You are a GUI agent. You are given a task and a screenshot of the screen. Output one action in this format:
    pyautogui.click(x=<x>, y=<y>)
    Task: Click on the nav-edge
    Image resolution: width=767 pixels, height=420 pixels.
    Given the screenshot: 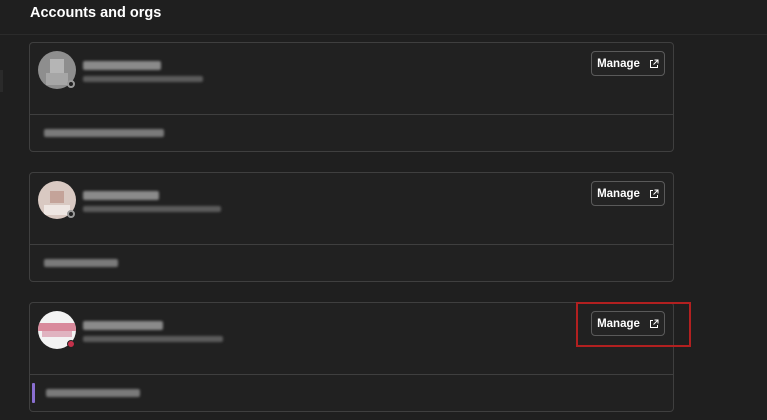 What is the action you would take?
    pyautogui.click(x=1, y=81)
    